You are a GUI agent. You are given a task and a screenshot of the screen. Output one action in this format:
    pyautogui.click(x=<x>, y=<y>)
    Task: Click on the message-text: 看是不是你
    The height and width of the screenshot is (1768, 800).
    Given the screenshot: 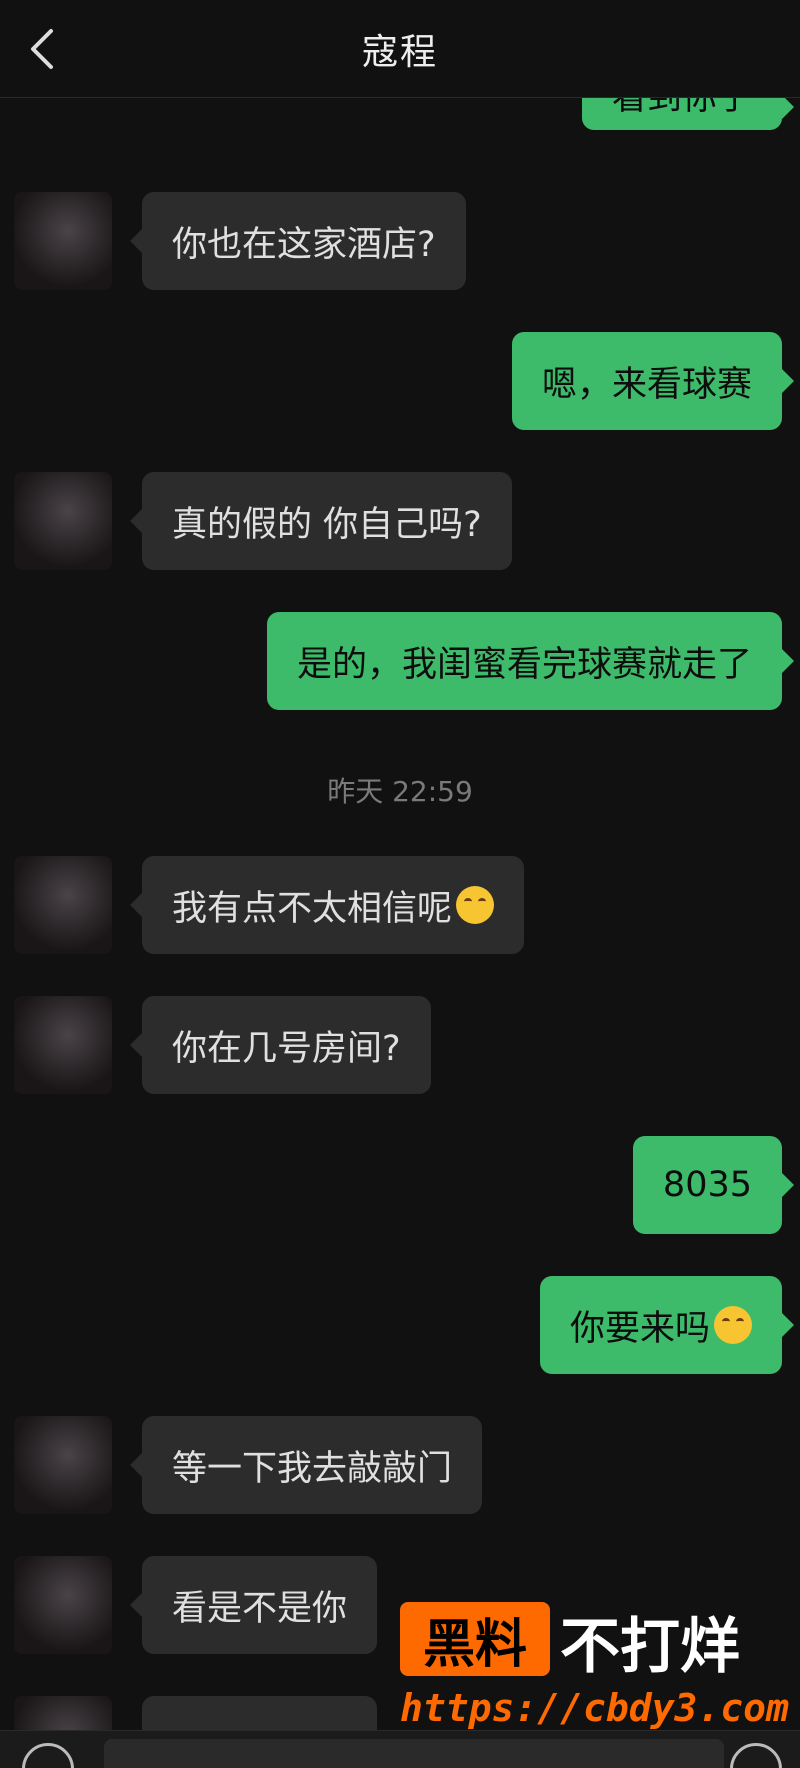 What is the action you would take?
    pyautogui.click(x=260, y=1608)
    